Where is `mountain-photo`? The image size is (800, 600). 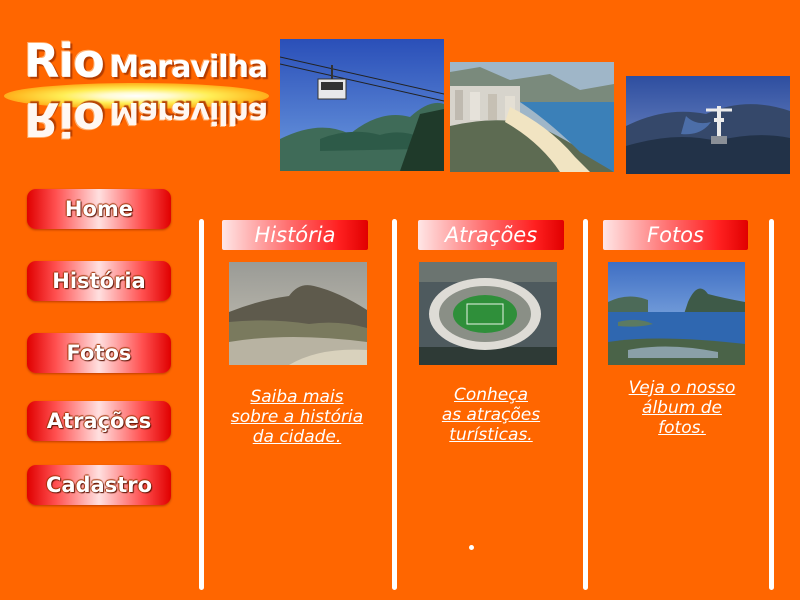 mountain-photo is located at coordinates (298, 313).